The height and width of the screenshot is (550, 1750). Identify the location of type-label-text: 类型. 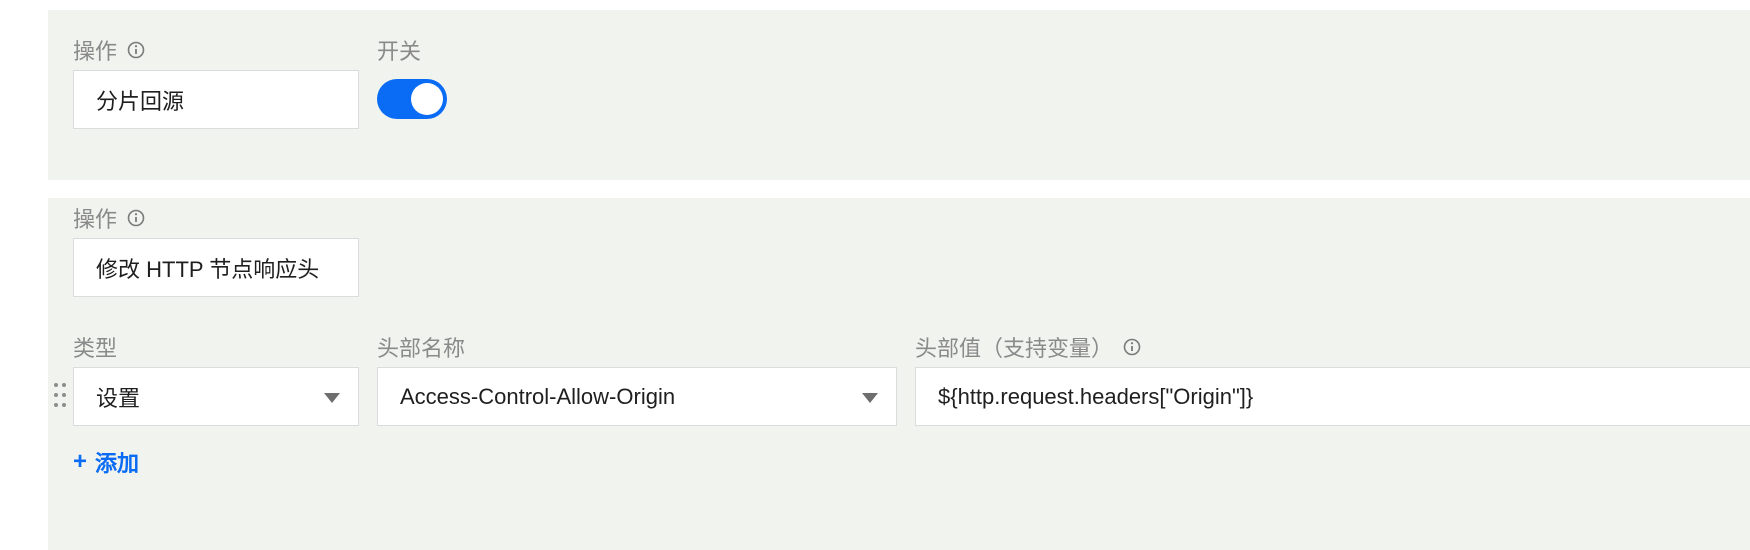
(95, 348).